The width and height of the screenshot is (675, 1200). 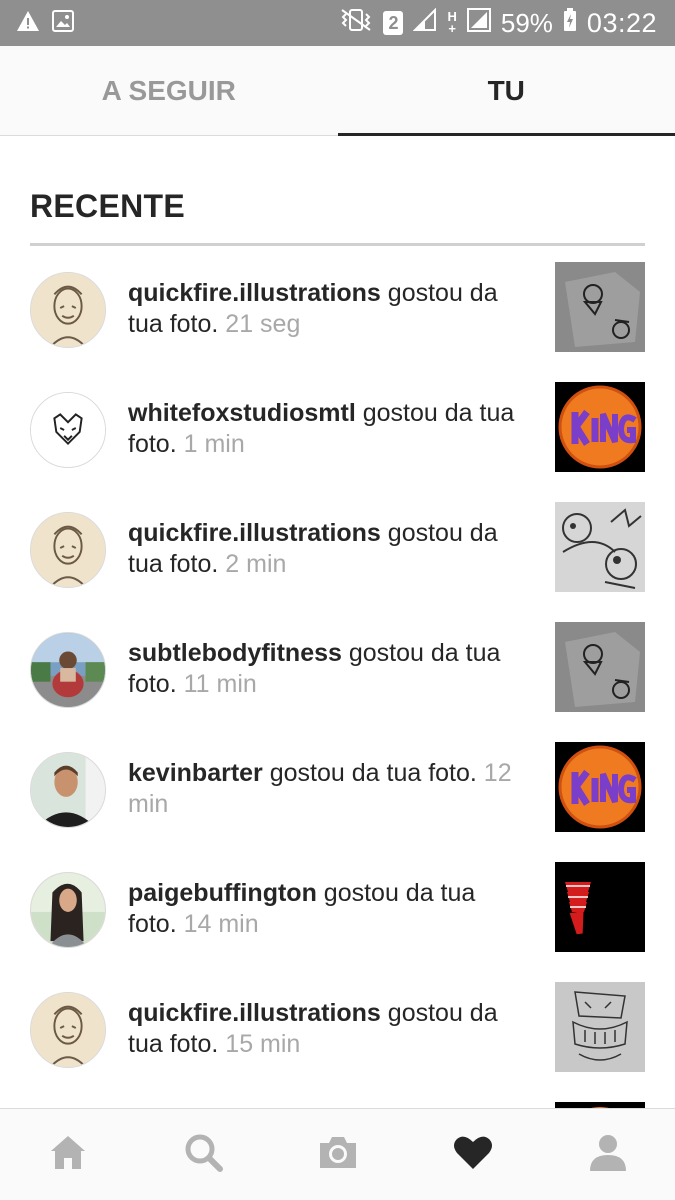 I want to click on tab-following: A SEGUIR, so click(x=169, y=90).